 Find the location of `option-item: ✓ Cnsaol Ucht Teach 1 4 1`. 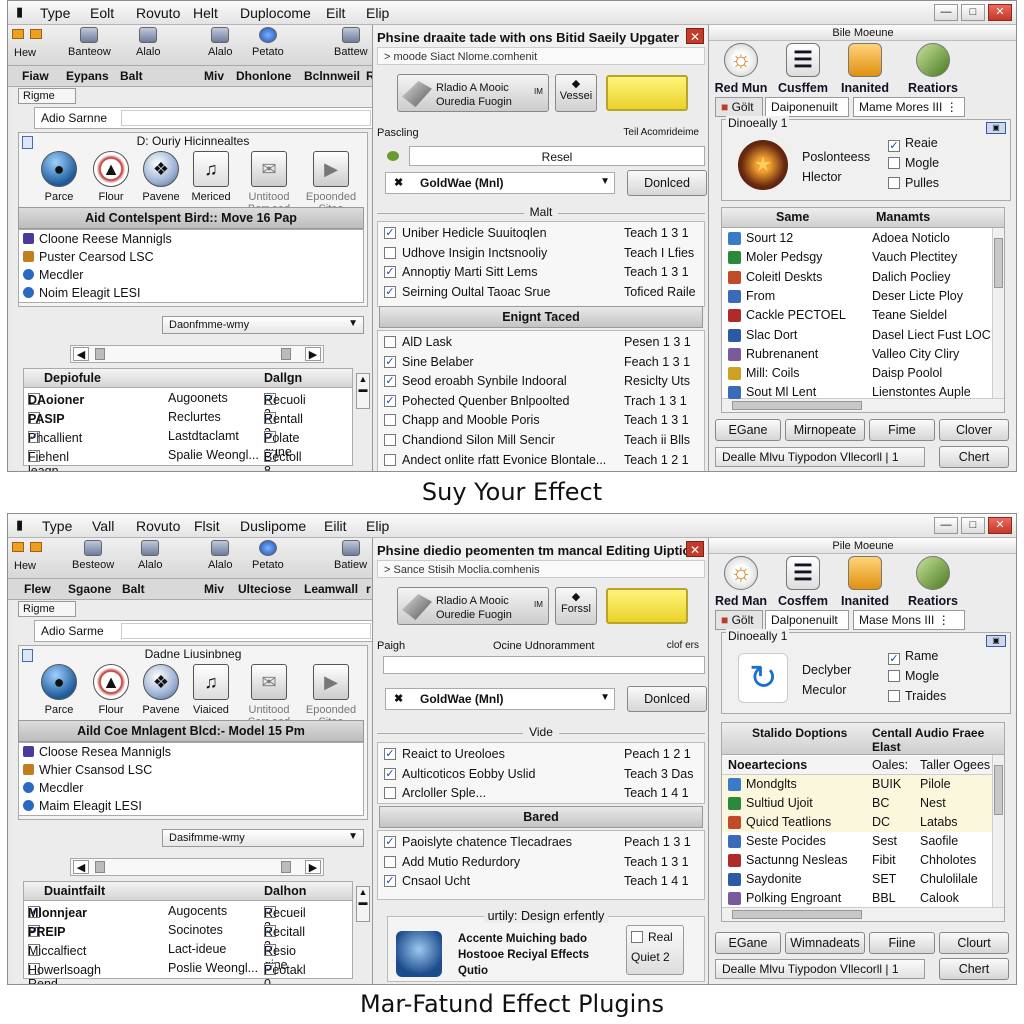

option-item: ✓ Cnsaol Ucht Teach 1 4 1 is located at coordinates (543, 882).